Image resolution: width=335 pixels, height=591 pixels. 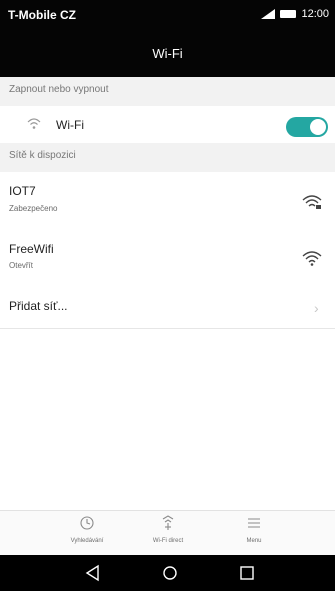 I want to click on network-item-freewifi: FreeWifi Otevřít, so click(x=167, y=256).